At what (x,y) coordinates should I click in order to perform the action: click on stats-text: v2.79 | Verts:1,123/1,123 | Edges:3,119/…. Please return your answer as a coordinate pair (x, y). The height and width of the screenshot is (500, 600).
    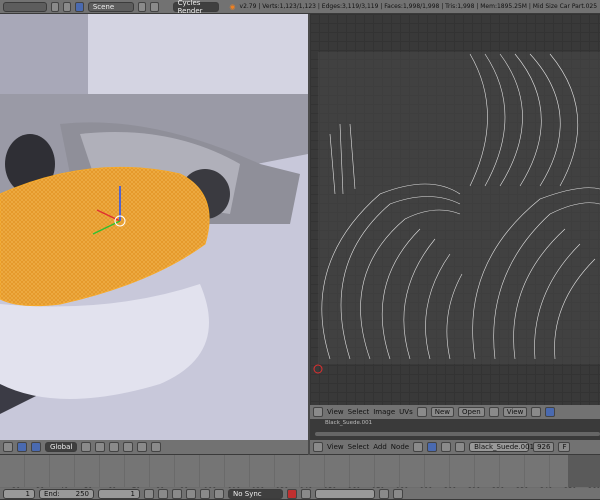
    Looking at the image, I should click on (418, 6).